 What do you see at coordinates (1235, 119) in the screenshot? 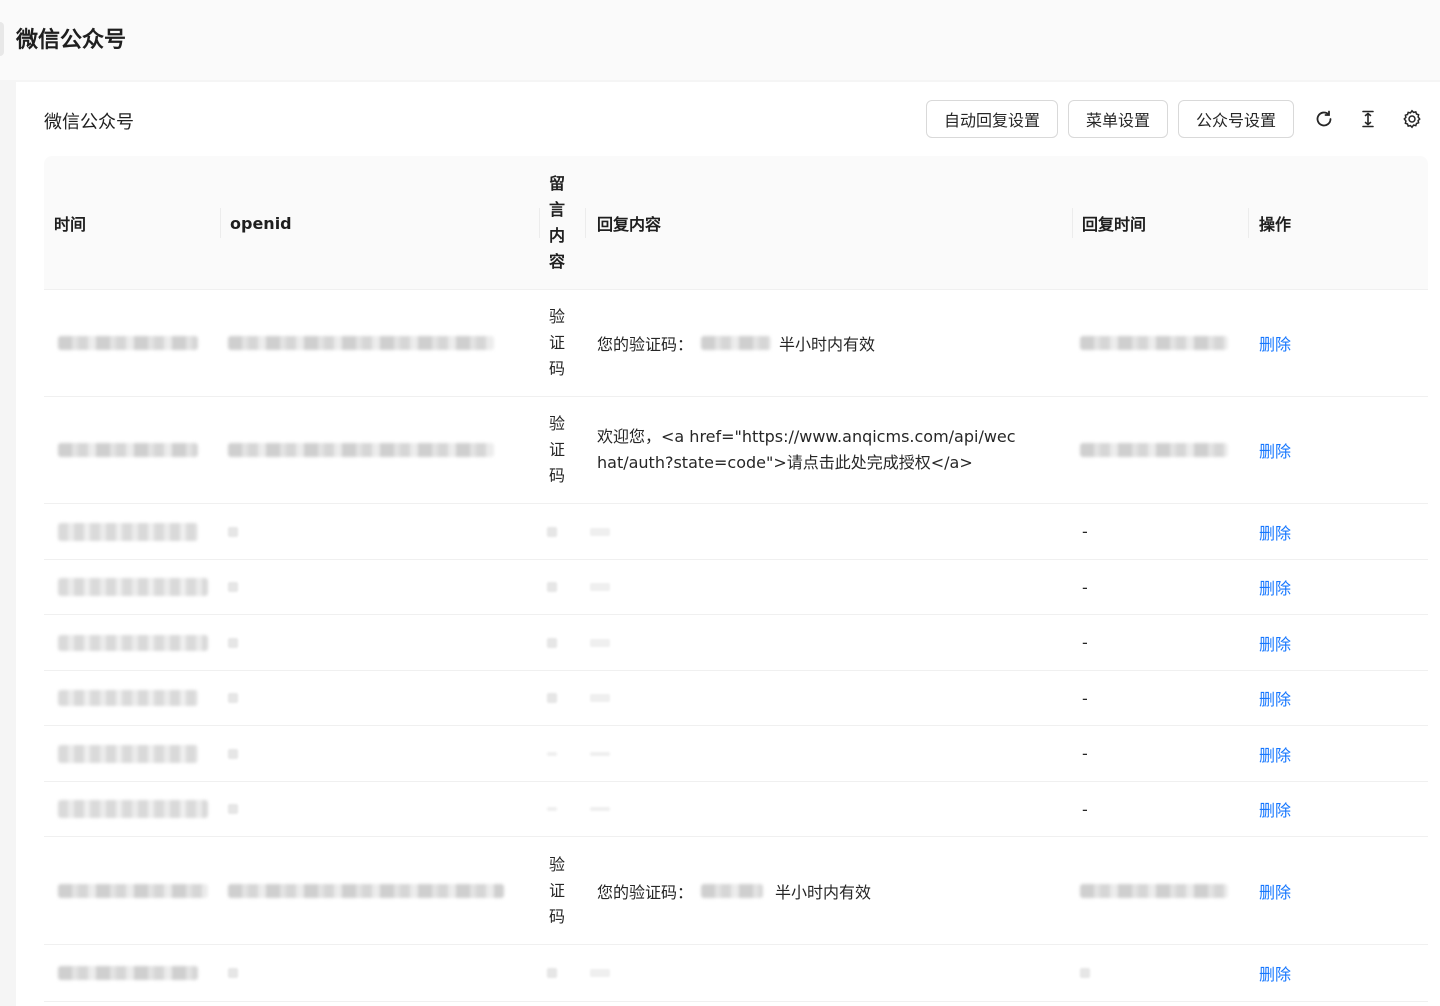
I see `account-settings-button: 公众号设置` at bounding box center [1235, 119].